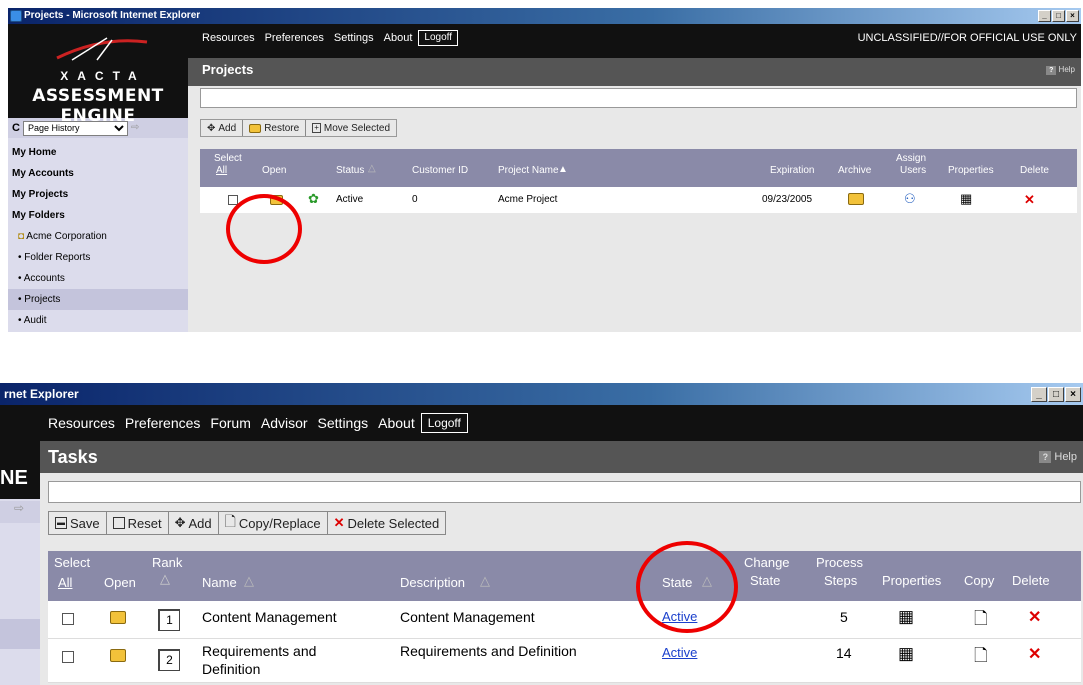  I want to click on delete-selected-button: ✕ Delete Selected, so click(387, 523).